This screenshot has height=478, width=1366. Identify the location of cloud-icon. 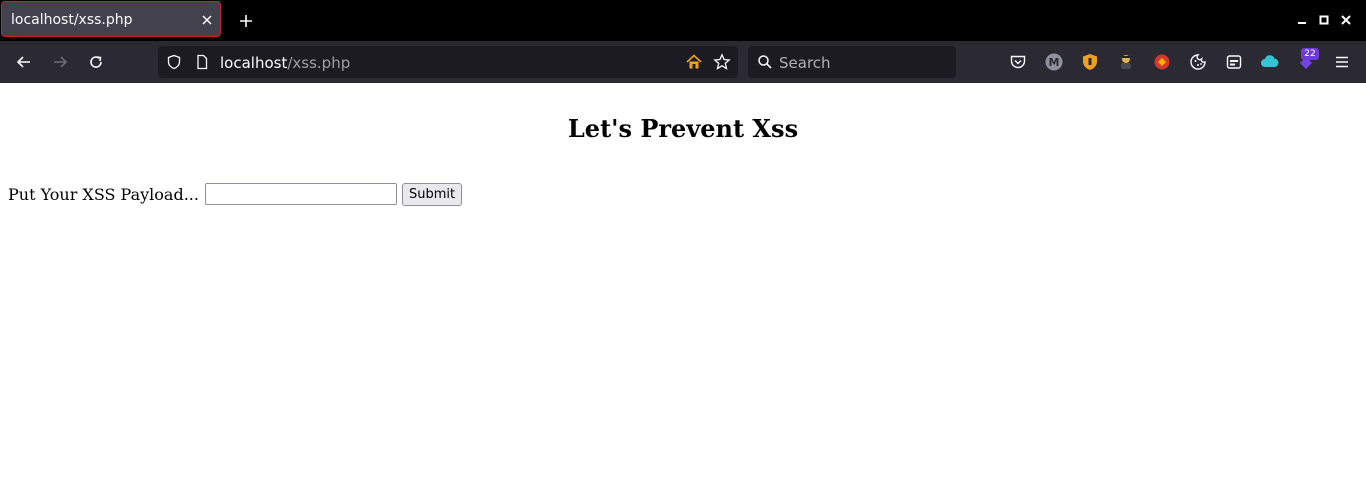
(1270, 62).